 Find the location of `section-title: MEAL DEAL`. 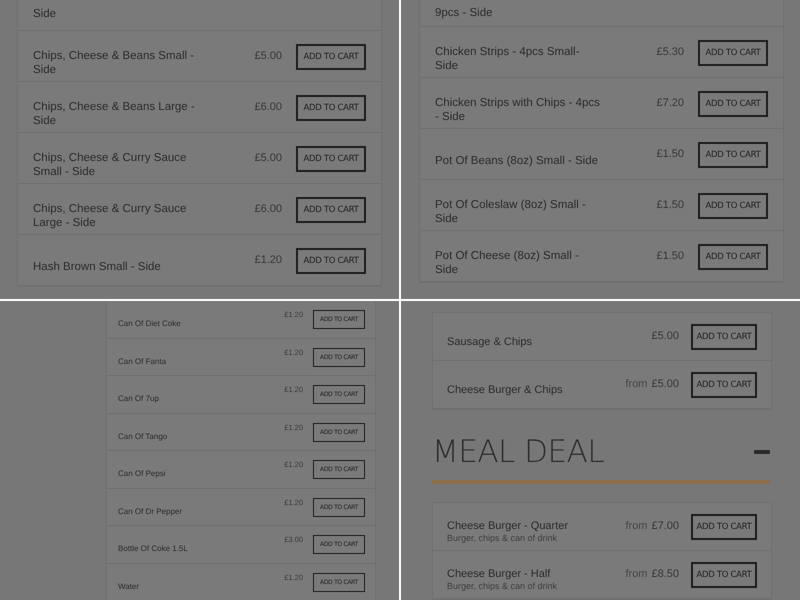

section-title: MEAL DEAL is located at coordinates (518, 452).